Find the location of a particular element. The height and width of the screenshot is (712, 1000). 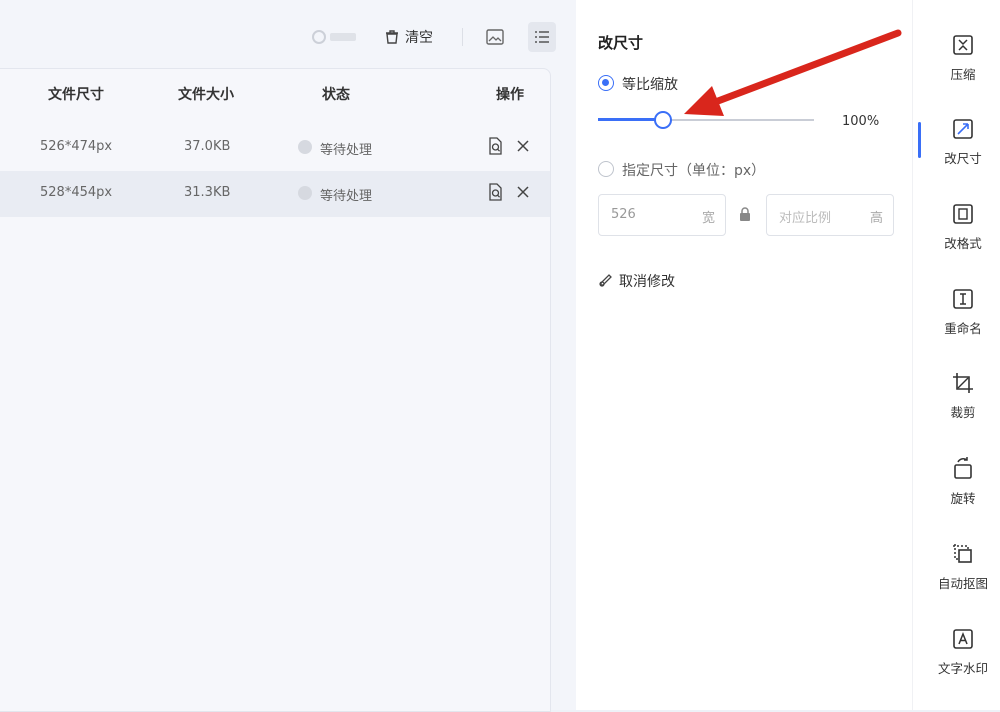

row-size: 37.0KB is located at coordinates (207, 146).